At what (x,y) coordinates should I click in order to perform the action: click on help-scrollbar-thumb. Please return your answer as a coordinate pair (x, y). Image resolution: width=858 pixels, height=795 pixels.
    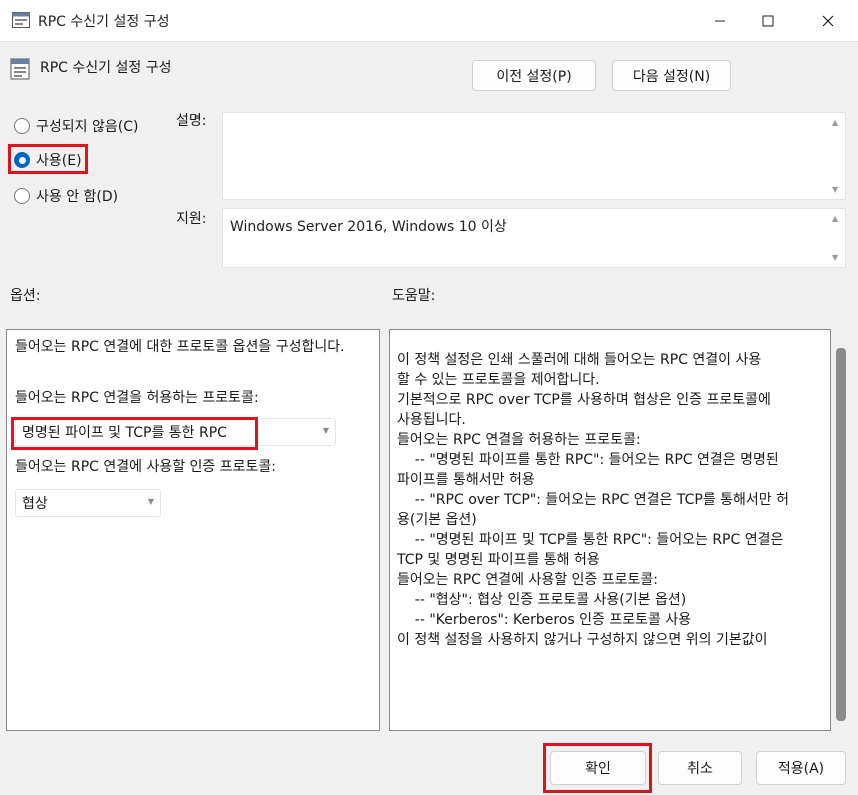
    Looking at the image, I should click on (841, 534).